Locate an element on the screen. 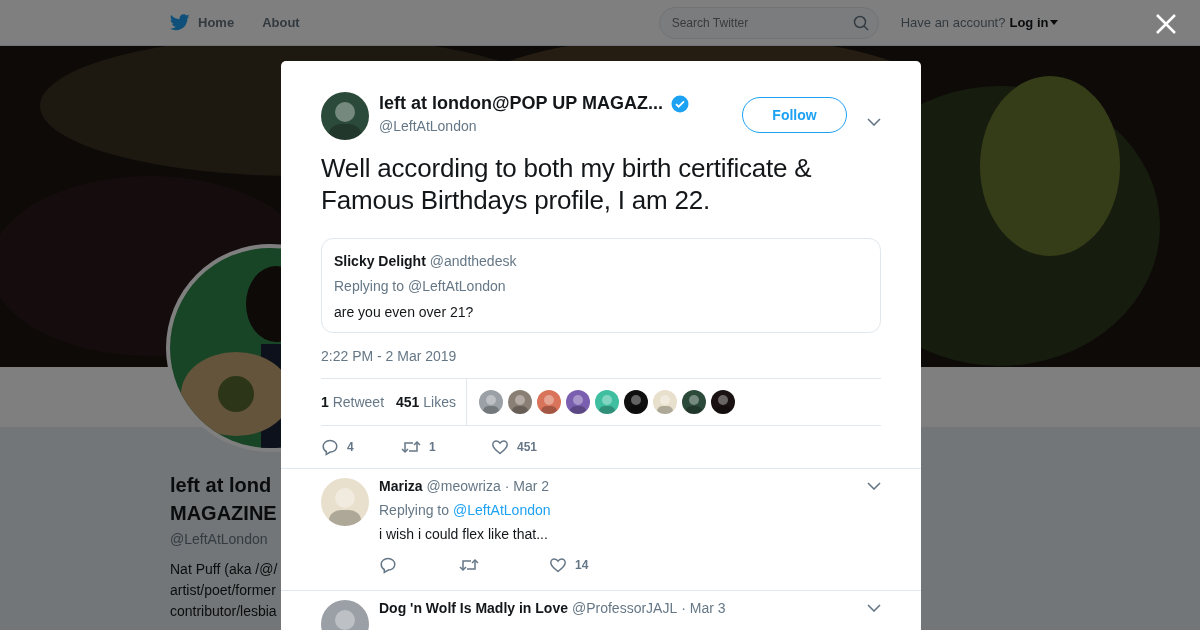 The width and height of the screenshot is (1200, 630). search-icon is located at coordinates (860, 22).